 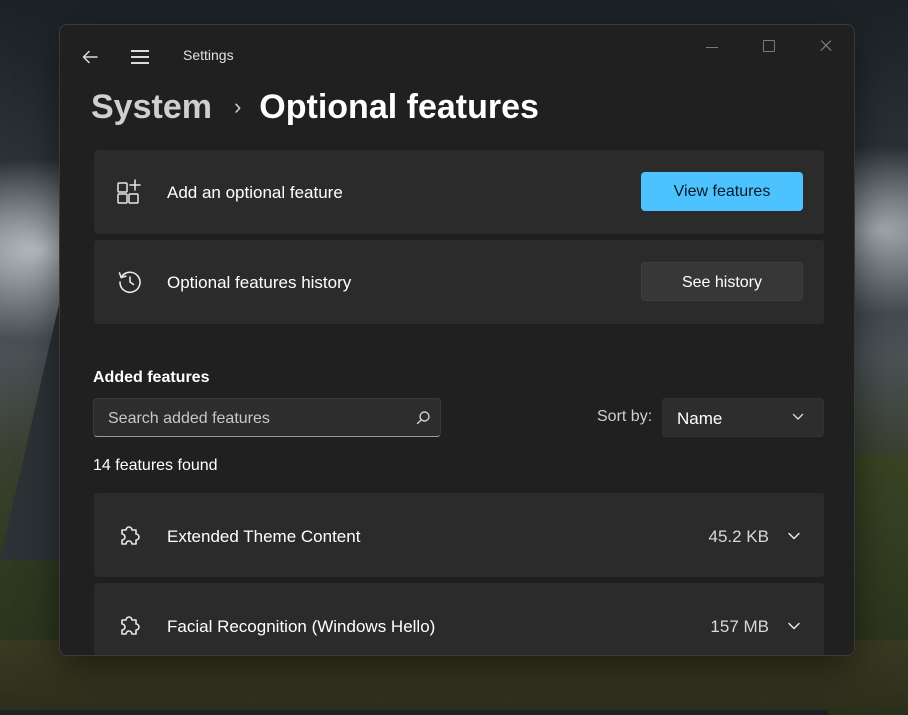 What do you see at coordinates (739, 536) in the screenshot?
I see `feature-size: 45.2 KB` at bounding box center [739, 536].